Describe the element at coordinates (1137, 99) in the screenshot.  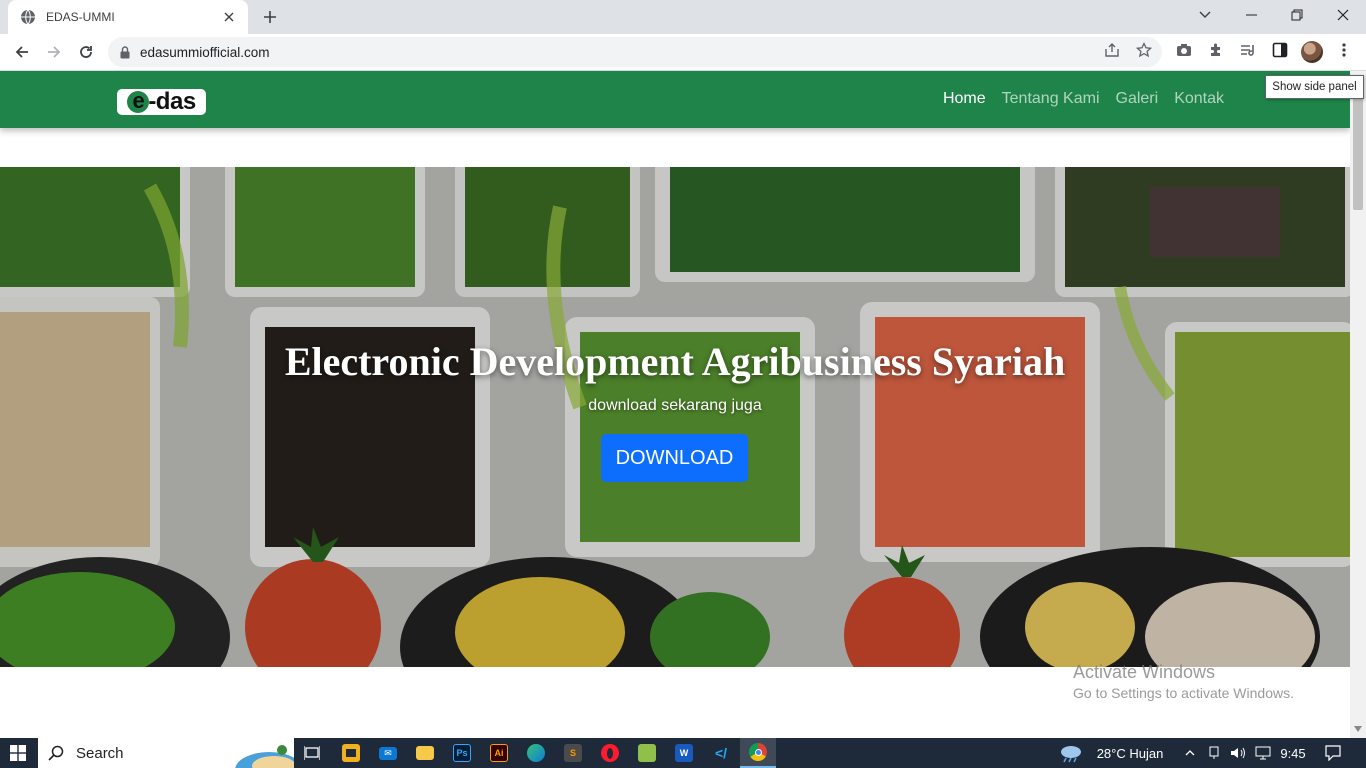
I see `nav-galeri: Galeri` at that location.